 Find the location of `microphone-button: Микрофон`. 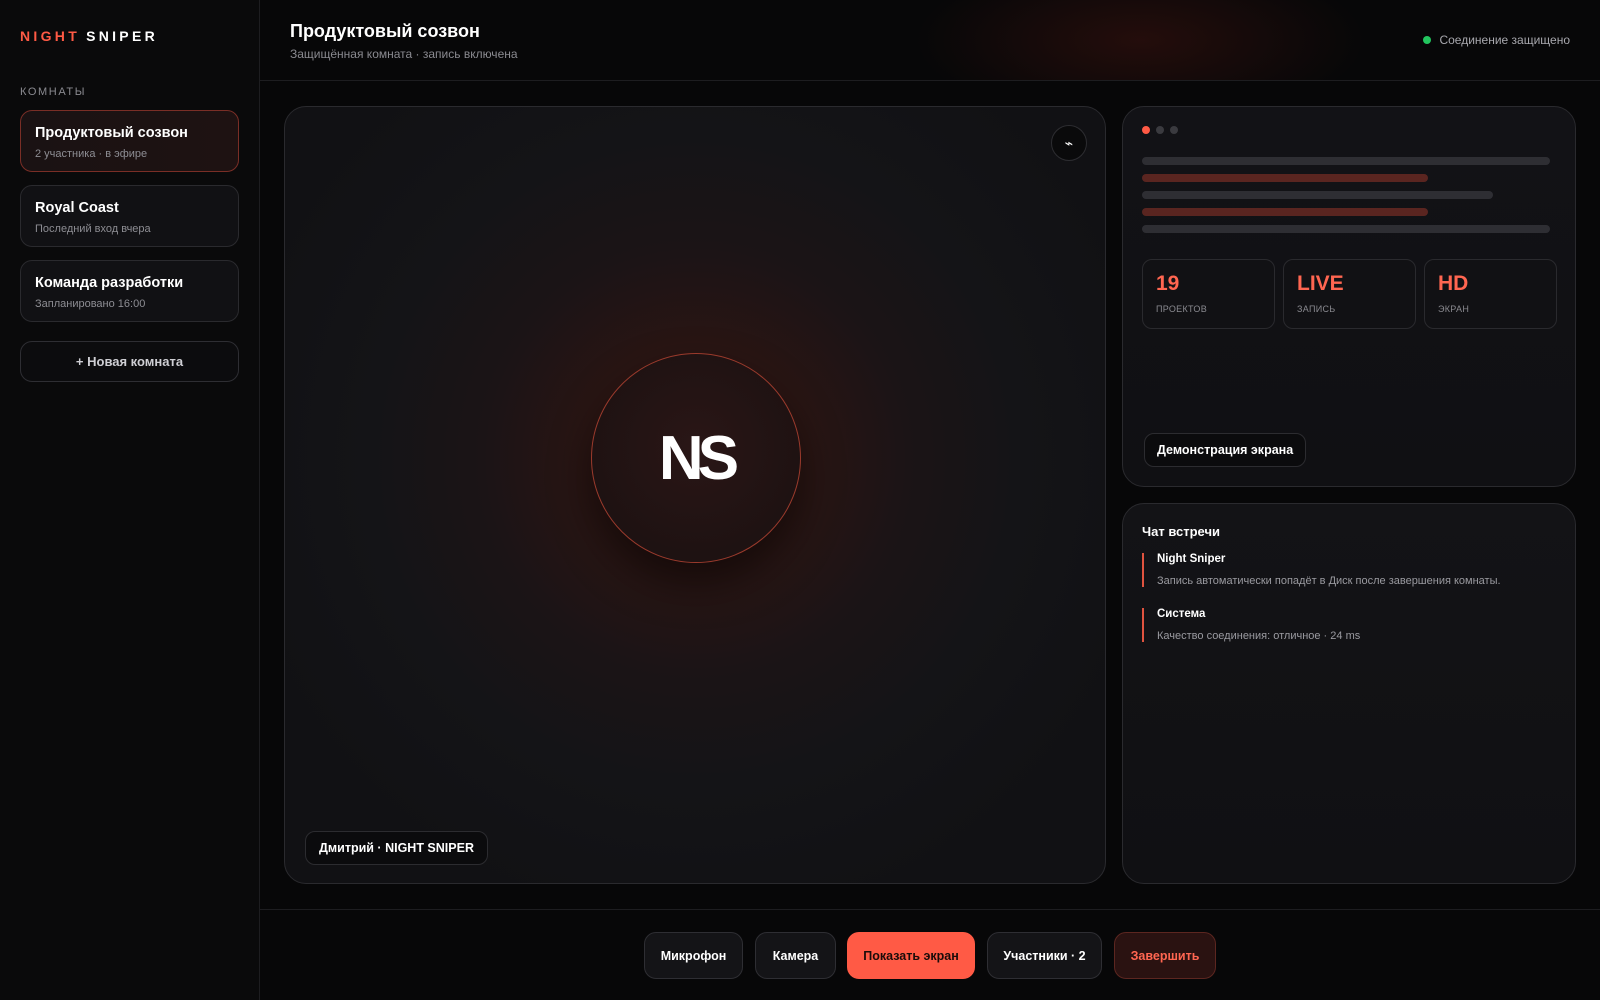

microphone-button: Микрофон is located at coordinates (693, 955).